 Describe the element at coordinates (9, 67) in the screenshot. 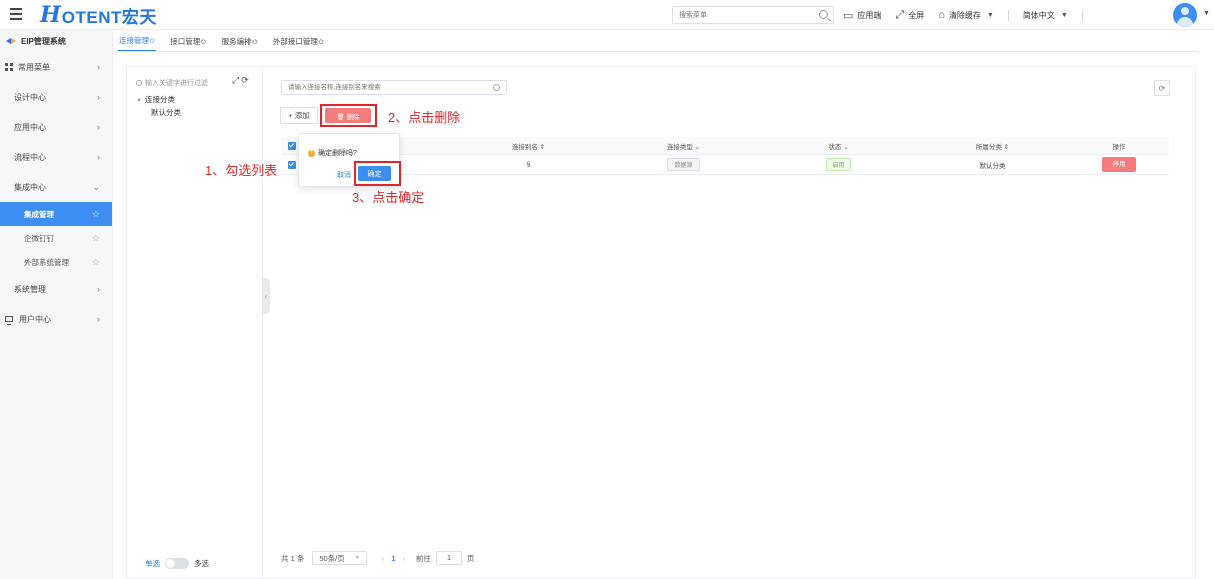

I see `grid-icon` at that location.